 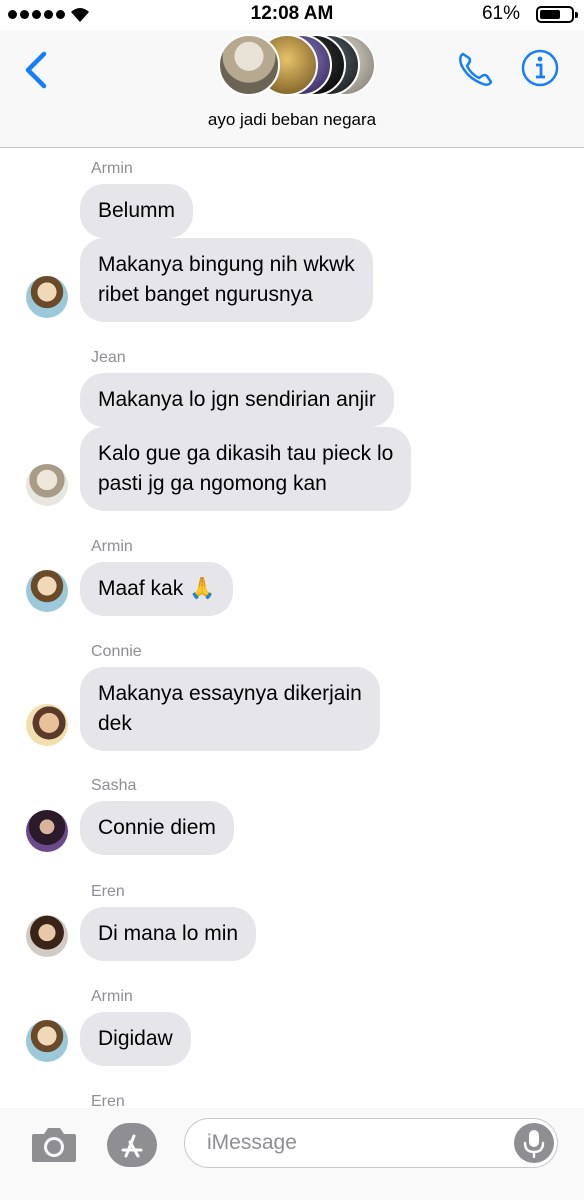 What do you see at coordinates (371, 1143) in the screenshot?
I see `imessage-input` at bounding box center [371, 1143].